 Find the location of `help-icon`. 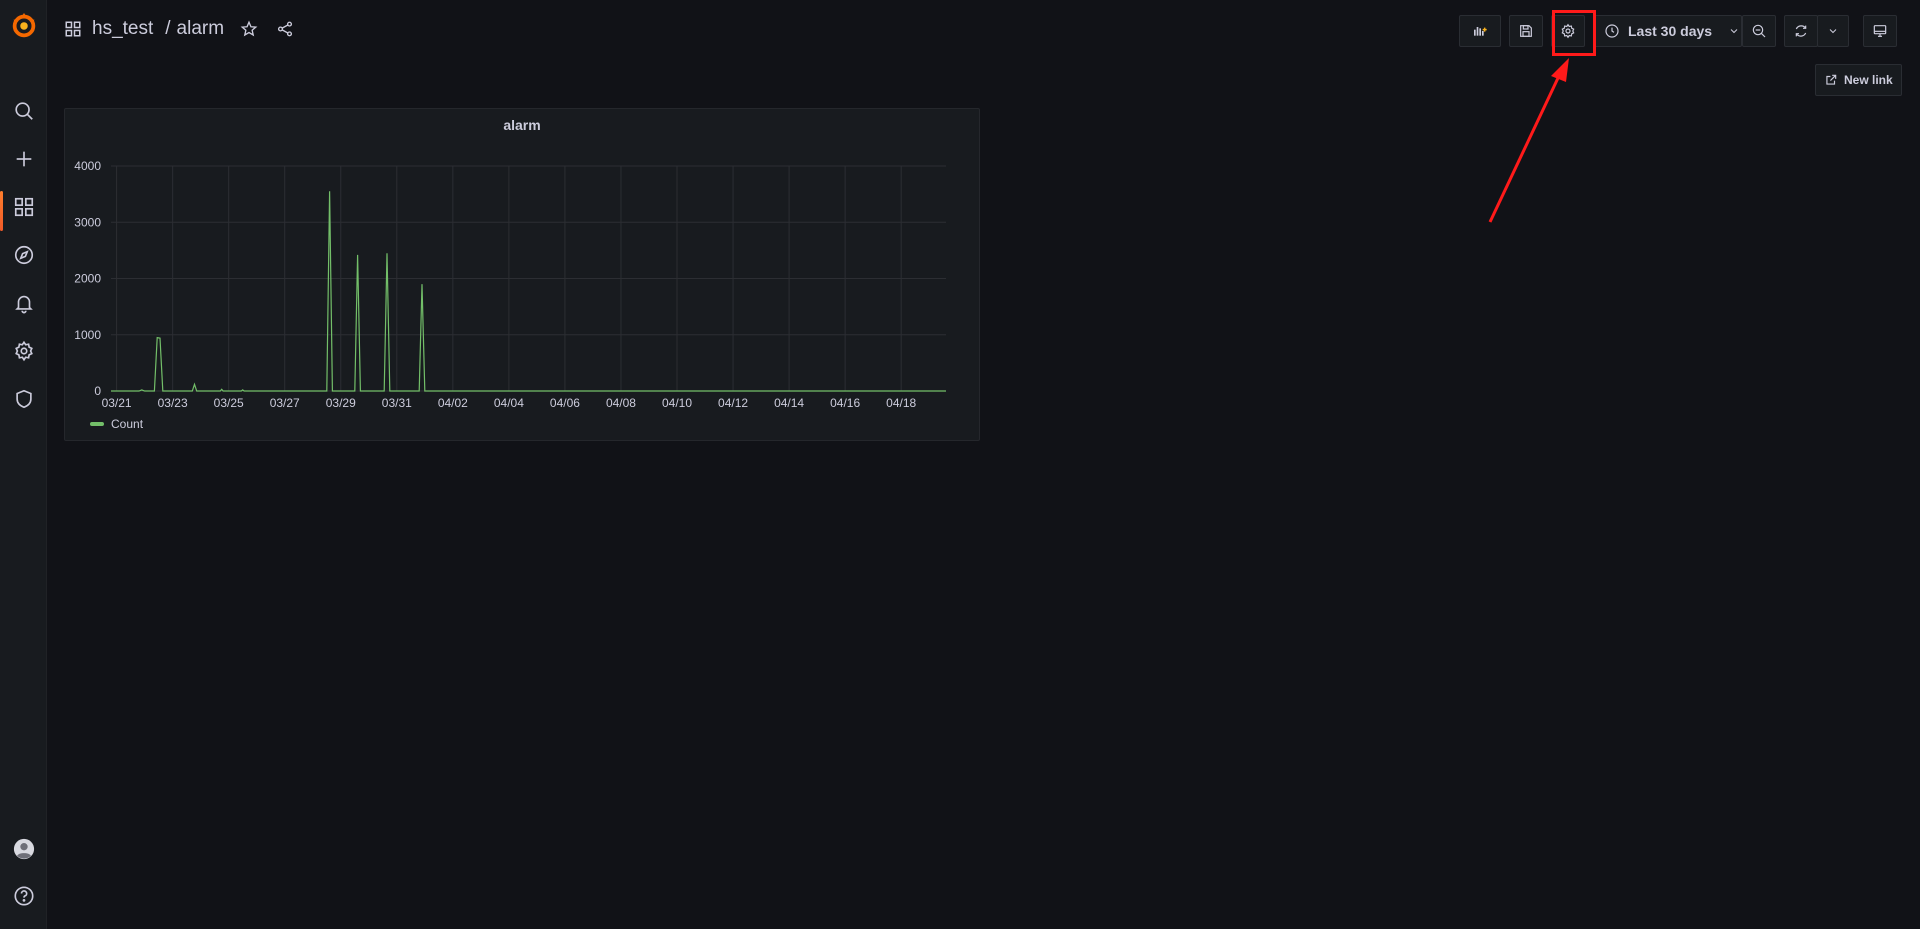

help-icon is located at coordinates (23, 896).